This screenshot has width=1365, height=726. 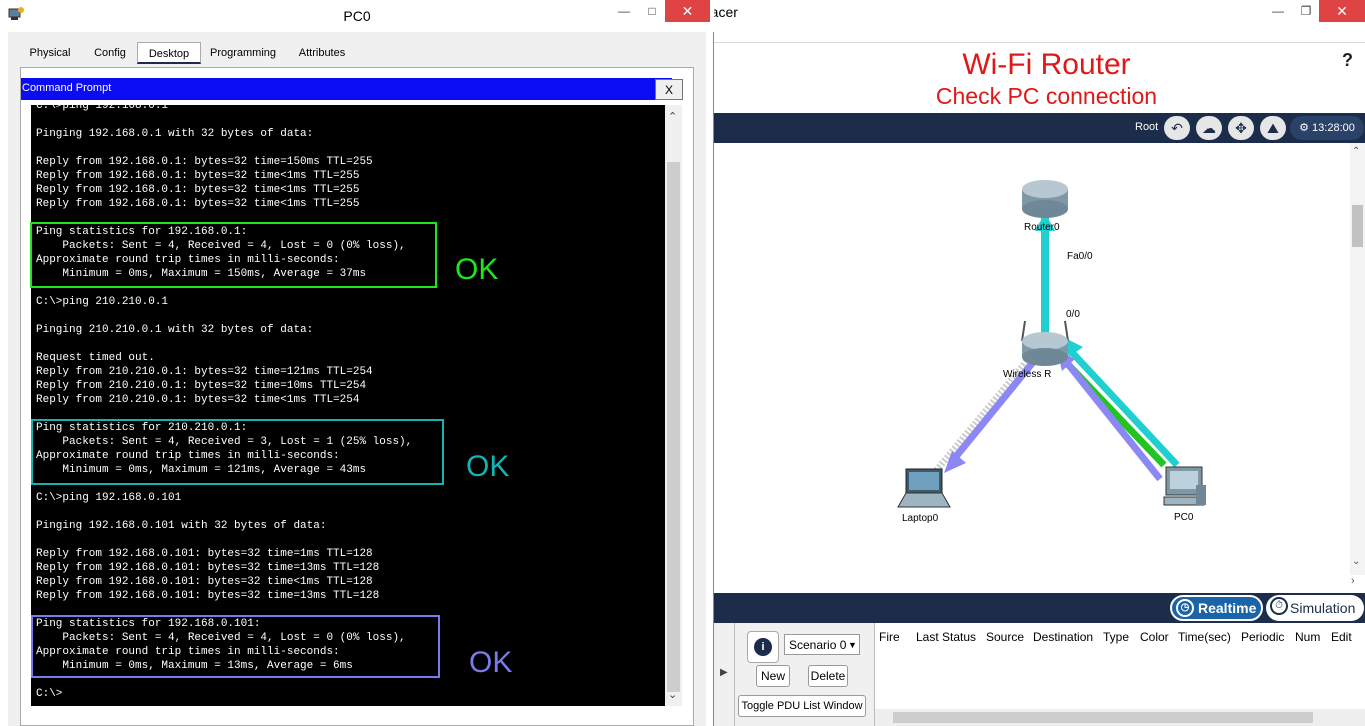 I want to click on clock-icon: ◷, so click(x=1185, y=608).